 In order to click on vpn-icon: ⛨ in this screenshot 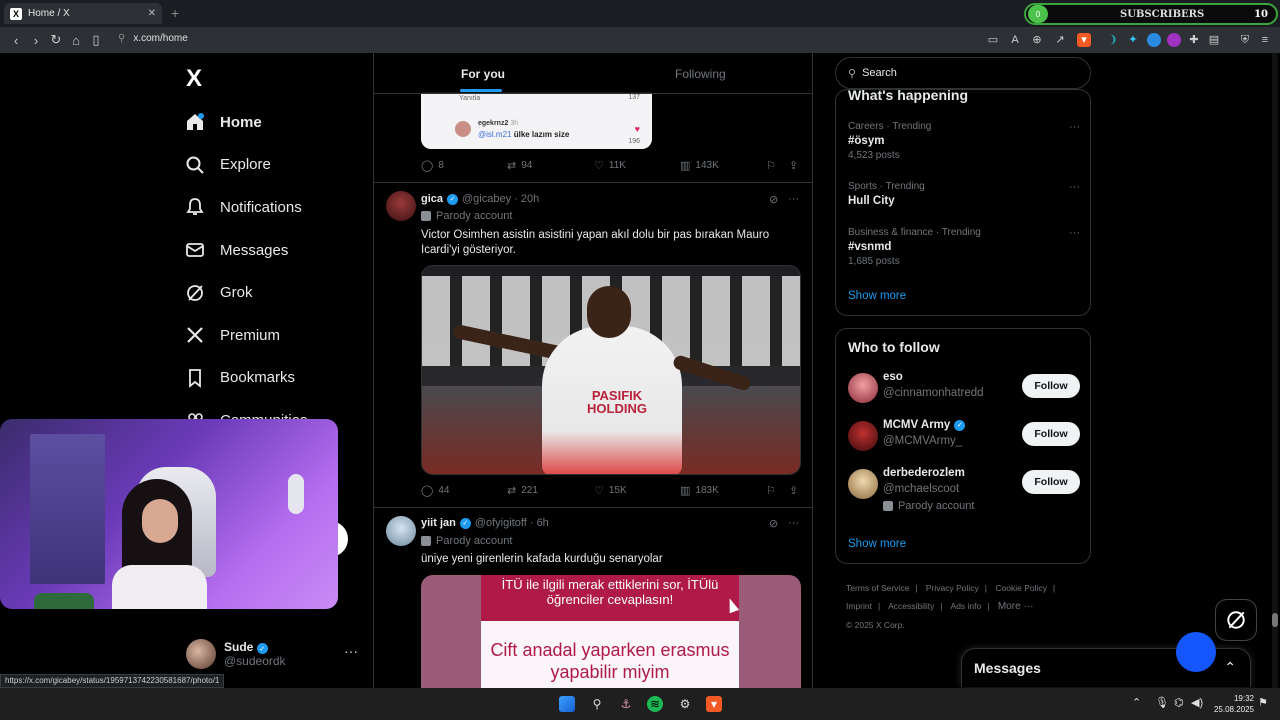, I will do `click(1245, 40)`.